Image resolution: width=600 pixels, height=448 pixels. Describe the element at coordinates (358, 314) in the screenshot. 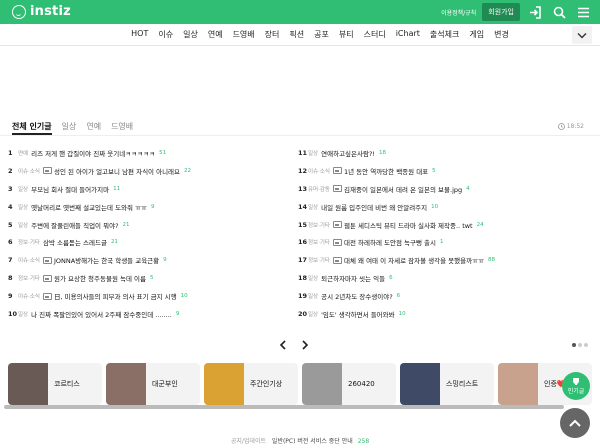

I see `post-title: '임도' 생각하면서 들어와봐` at that location.